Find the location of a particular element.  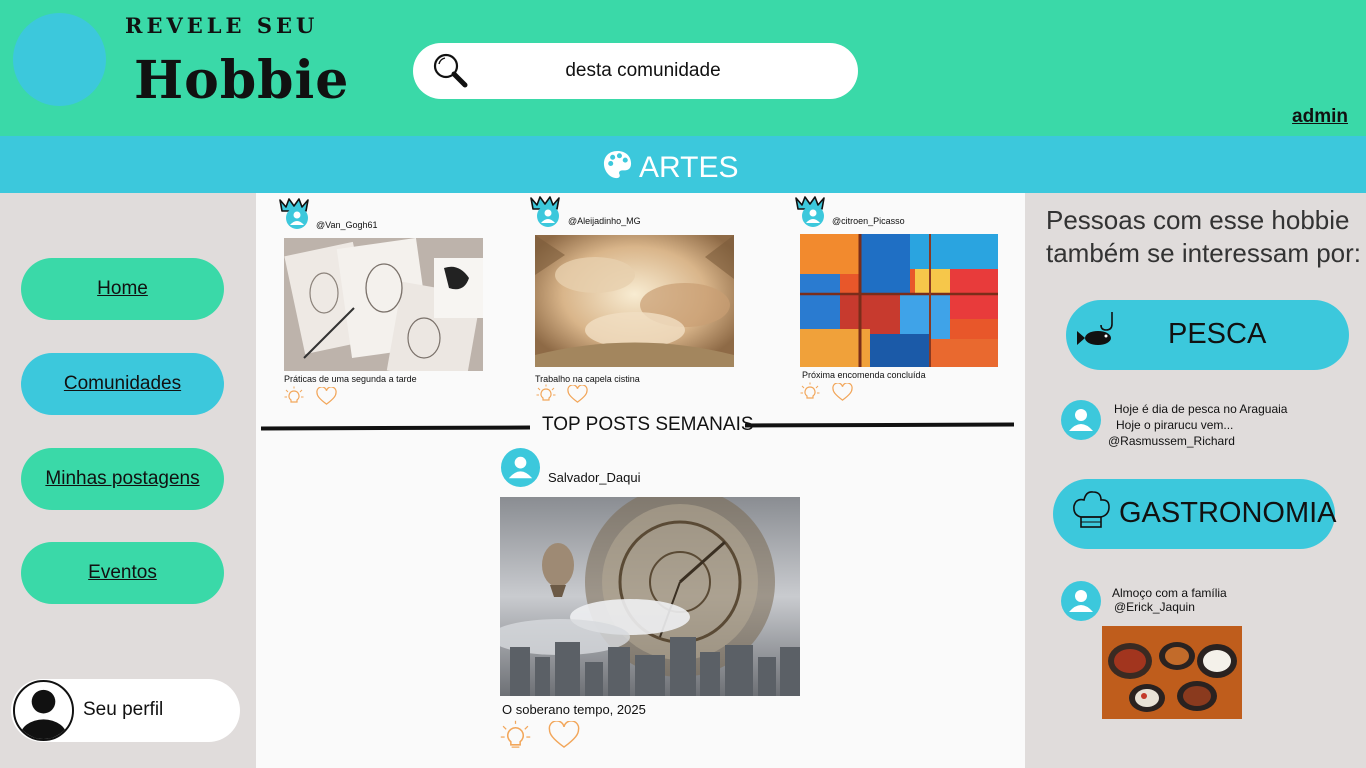

nav-communities-button: Comunidades is located at coordinates (122, 384).